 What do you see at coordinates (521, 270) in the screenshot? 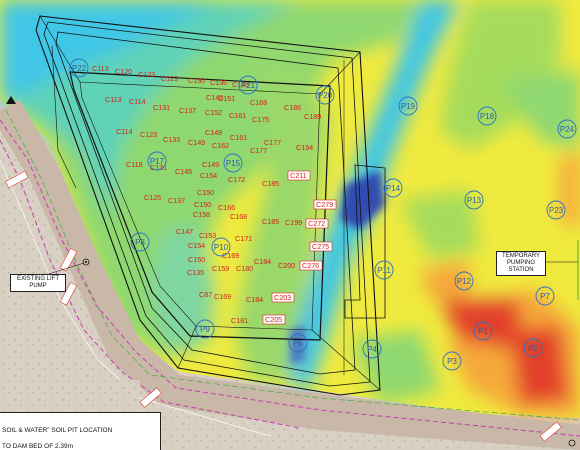
I see `callout-line: STATION` at bounding box center [521, 270].